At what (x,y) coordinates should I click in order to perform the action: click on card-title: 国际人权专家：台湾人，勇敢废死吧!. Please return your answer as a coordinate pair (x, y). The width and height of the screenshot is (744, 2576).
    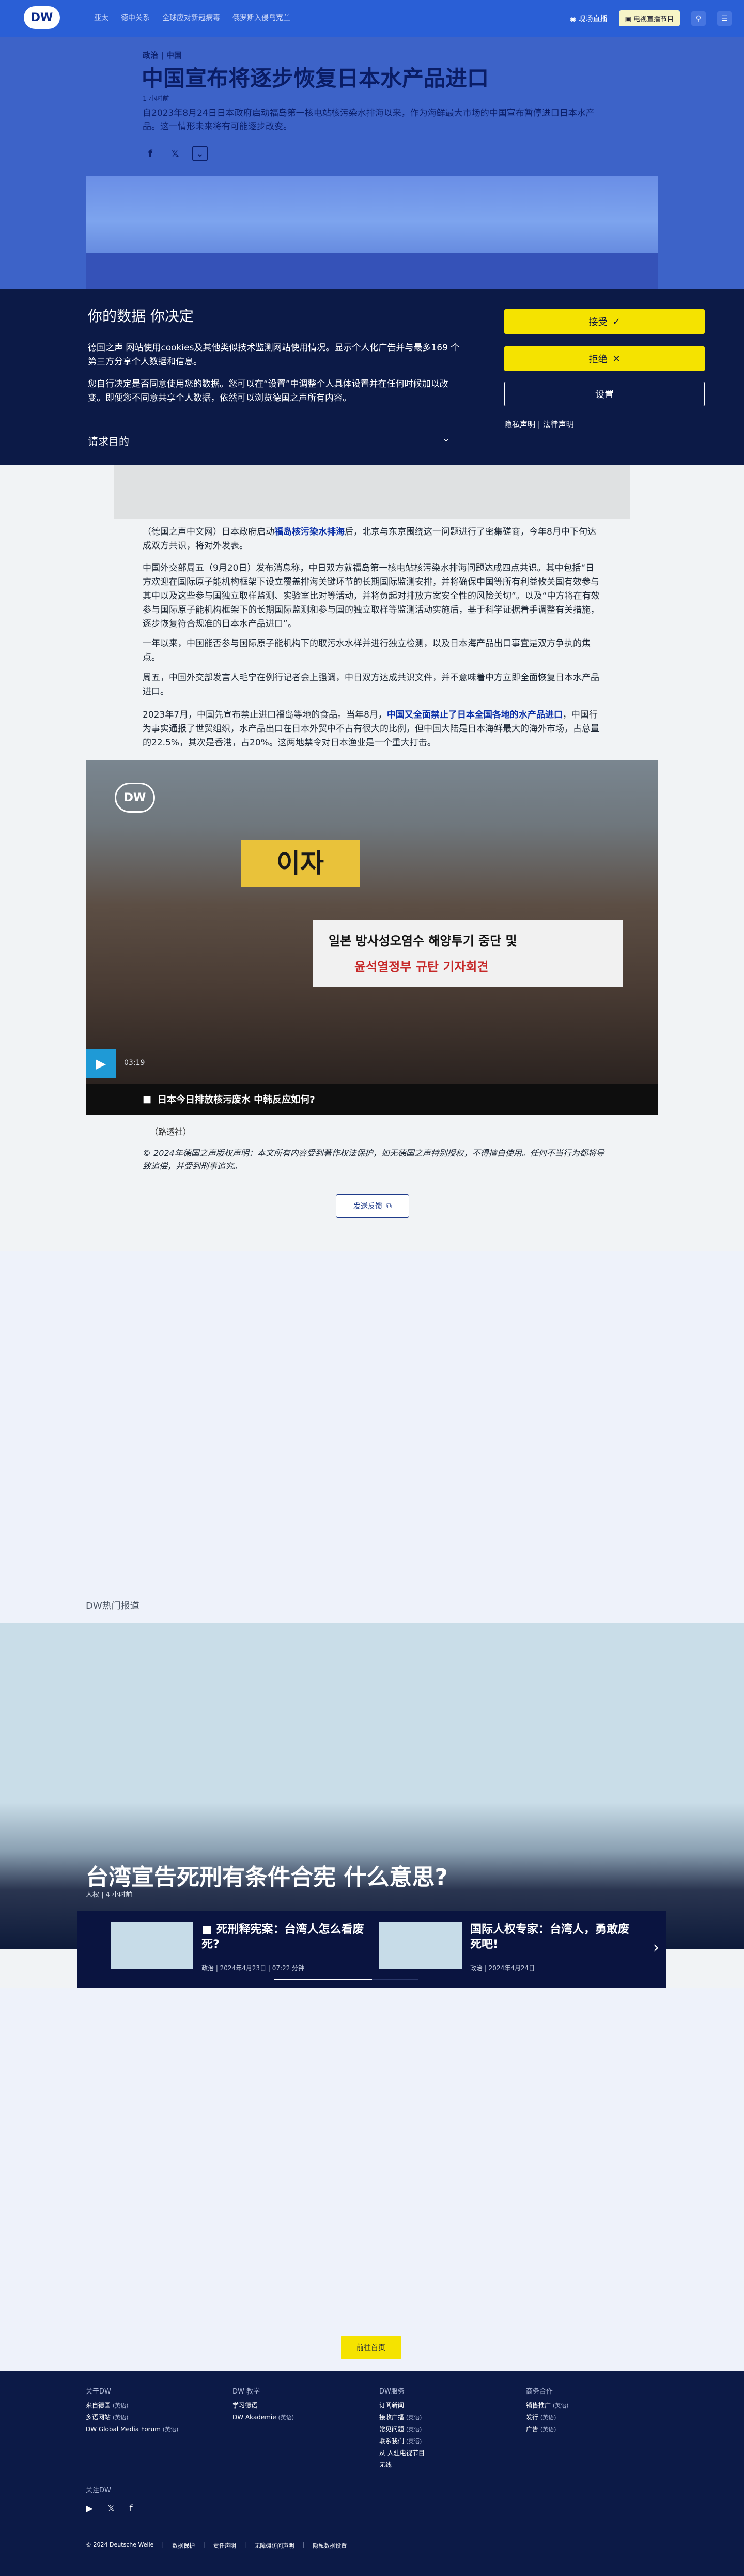
    Looking at the image, I should click on (550, 1937).